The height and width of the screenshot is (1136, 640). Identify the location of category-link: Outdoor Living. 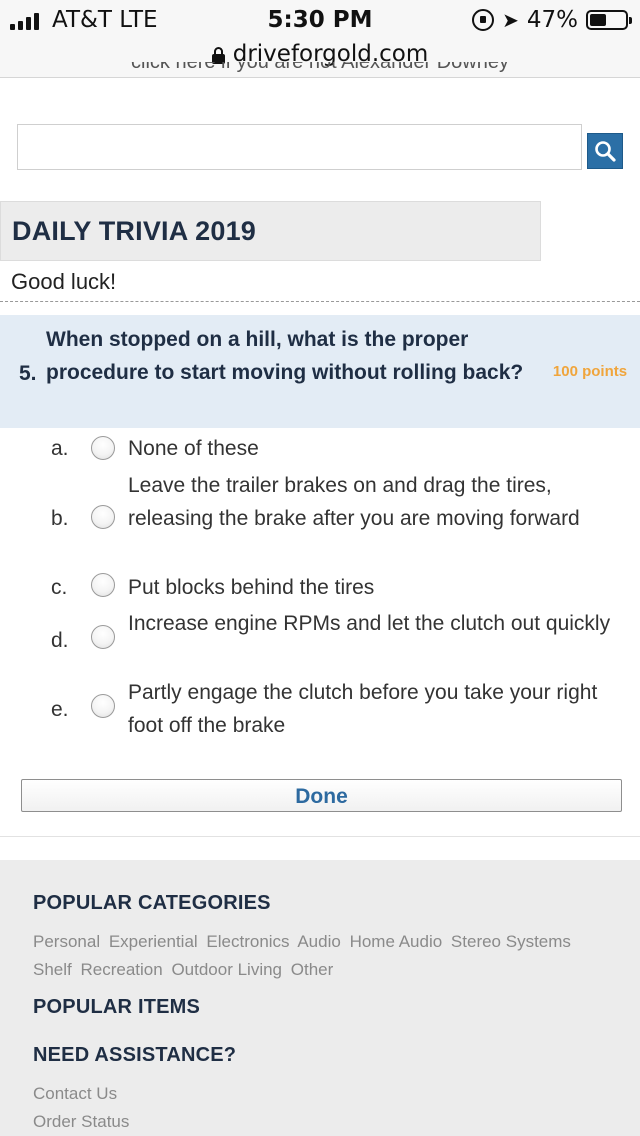
(226, 969).